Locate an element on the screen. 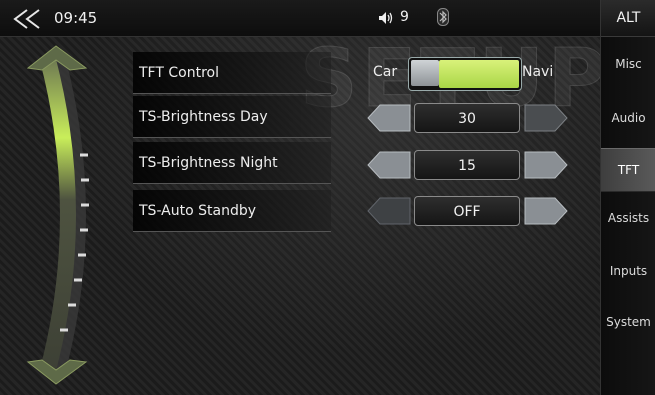 The image size is (655, 395). tab-inputs: Inputs is located at coordinates (628, 271).